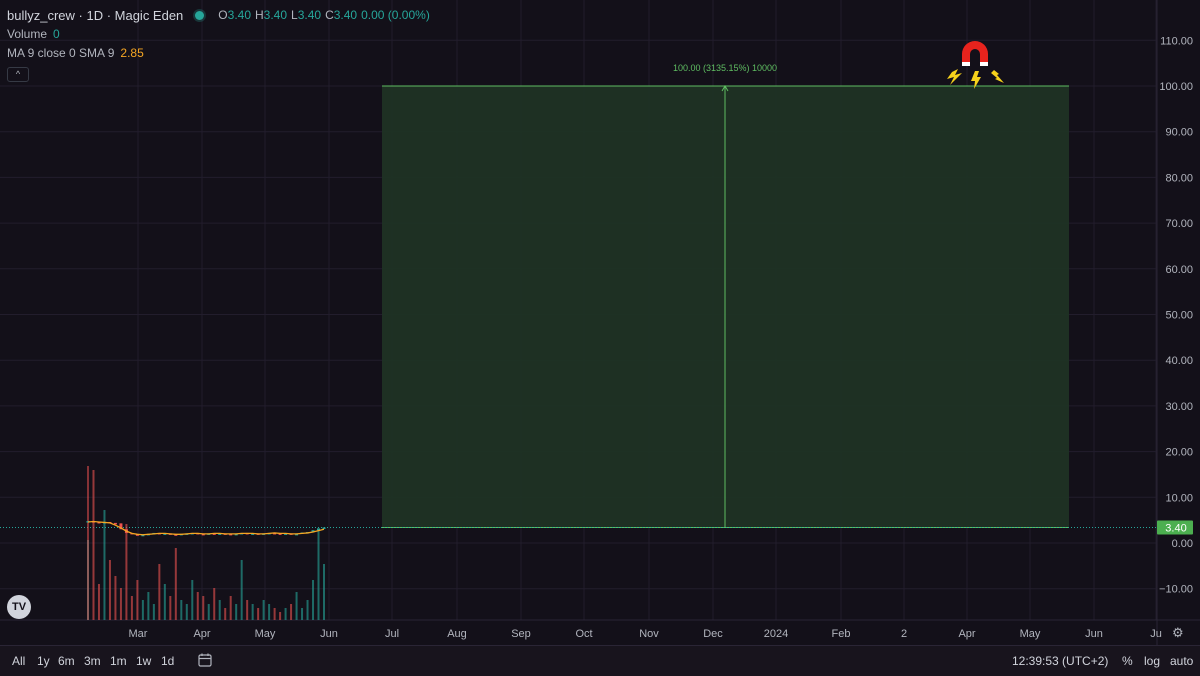 This screenshot has width=1200, height=676. What do you see at coordinates (324, 528) in the screenshot?
I see `candle` at bounding box center [324, 528].